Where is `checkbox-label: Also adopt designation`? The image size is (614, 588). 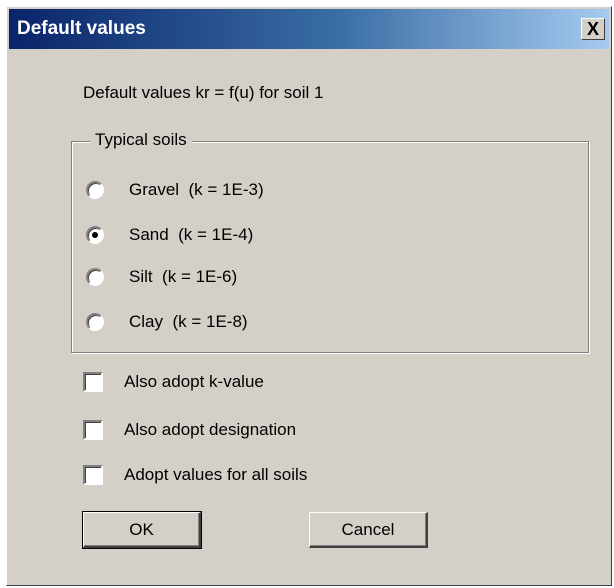 checkbox-label: Also adopt designation is located at coordinates (210, 429).